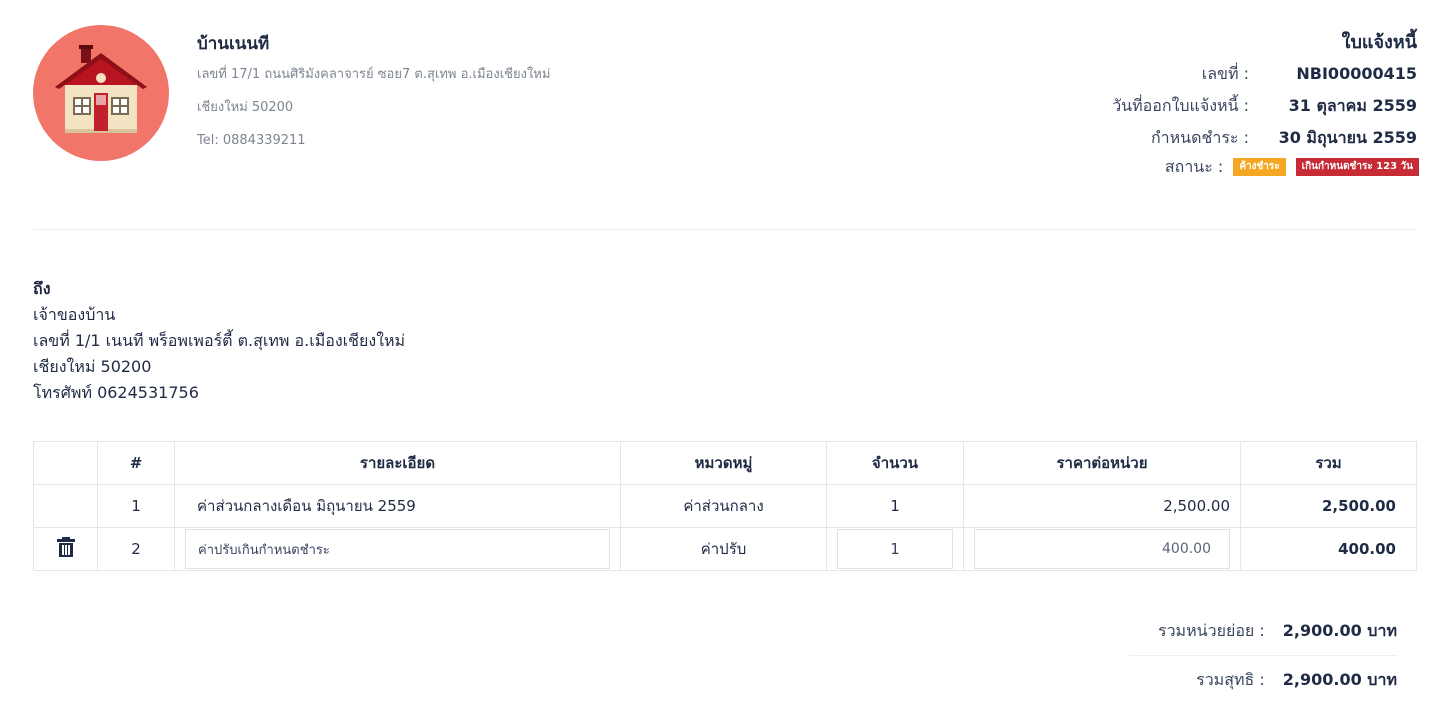 This screenshot has width=1444, height=724. I want to click on company-name: บ้านเนนที, so click(233, 44).